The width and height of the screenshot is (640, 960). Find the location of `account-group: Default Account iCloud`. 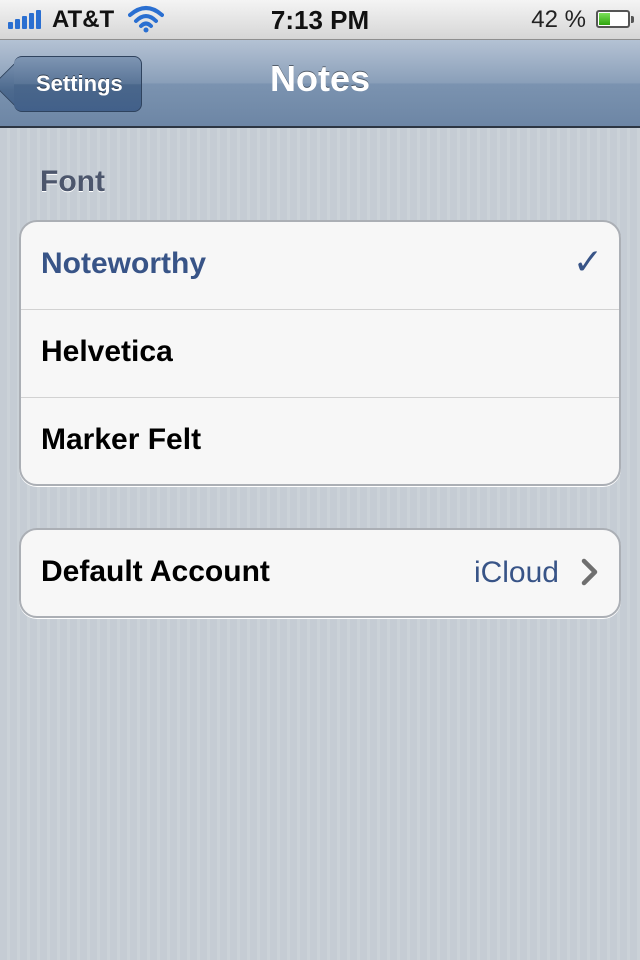

account-group: Default Account iCloud is located at coordinates (320, 573).